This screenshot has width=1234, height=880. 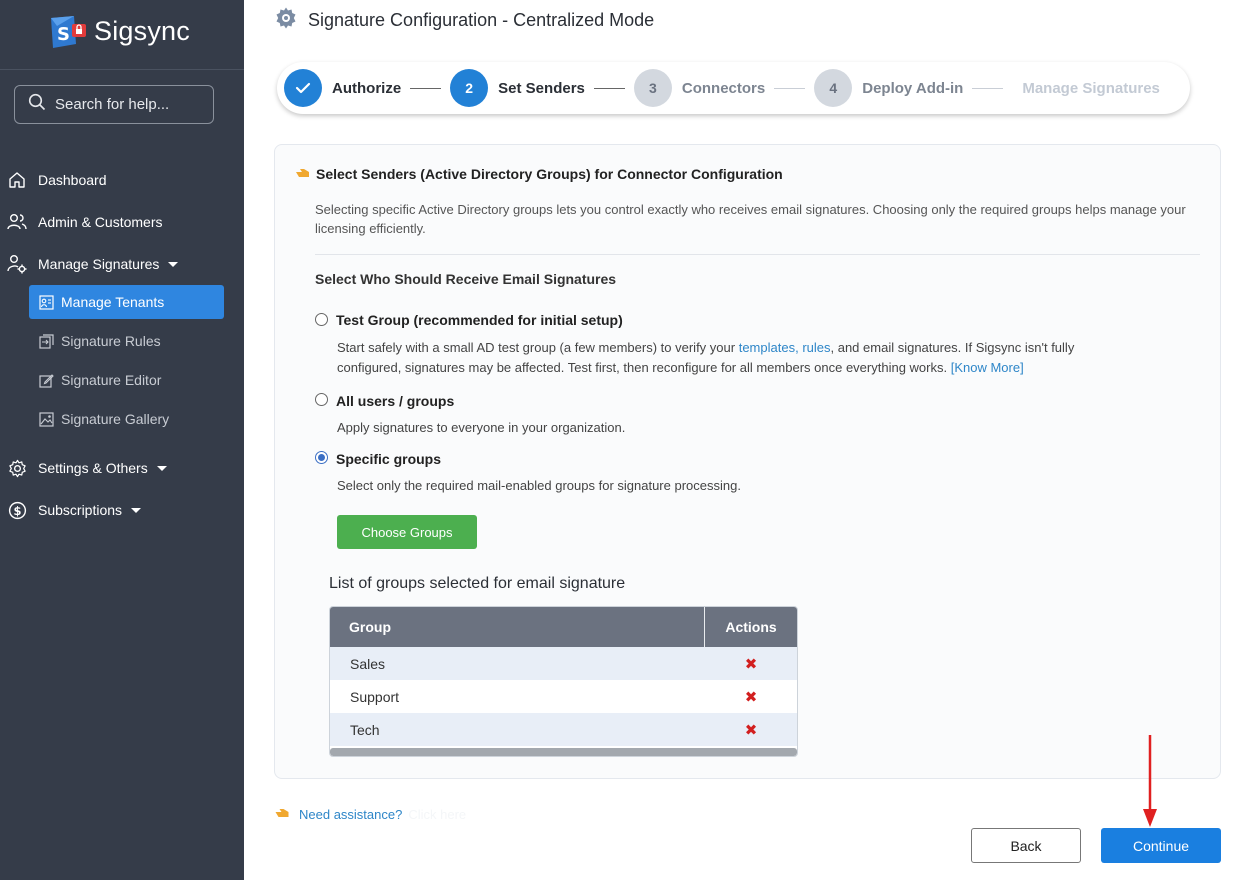 I want to click on group-name: Tech, so click(x=365, y=729).